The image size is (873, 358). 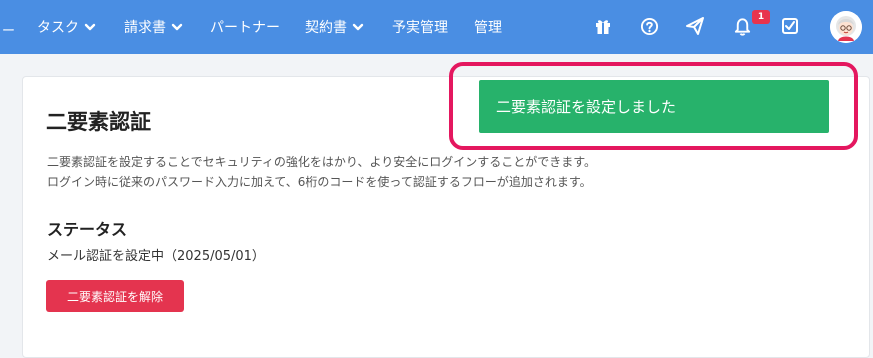 I want to click on nav-truncated-item: ー, so click(x=8, y=29).